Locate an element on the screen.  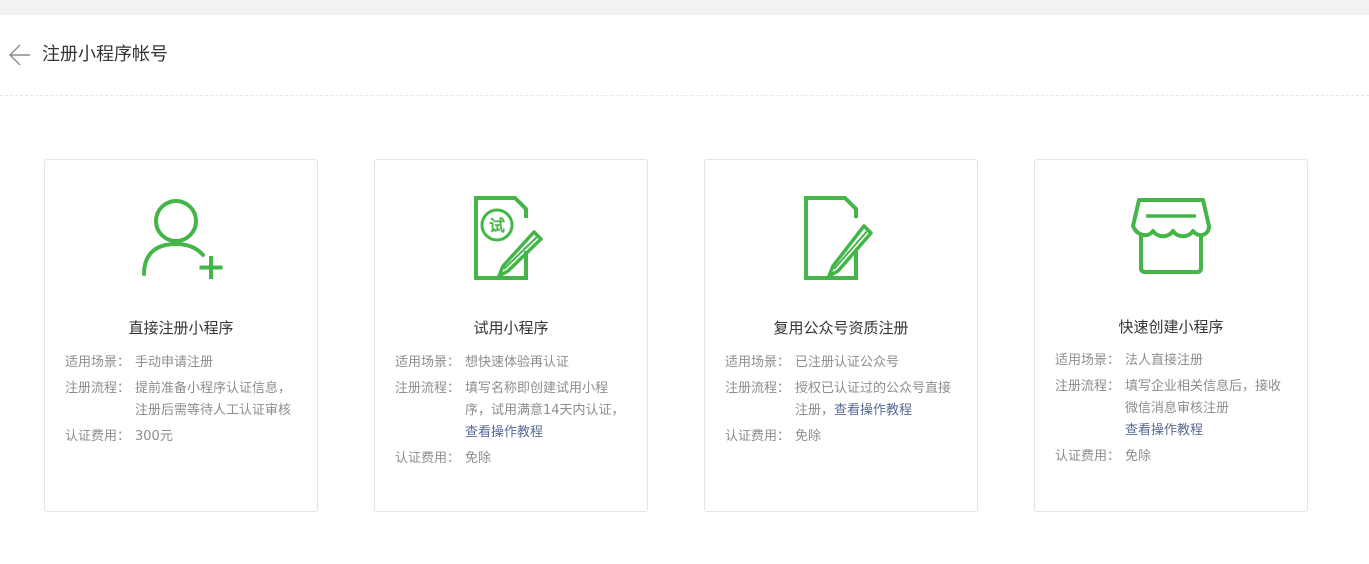
flow-text: 微信消息审核注册 is located at coordinates (1177, 408).